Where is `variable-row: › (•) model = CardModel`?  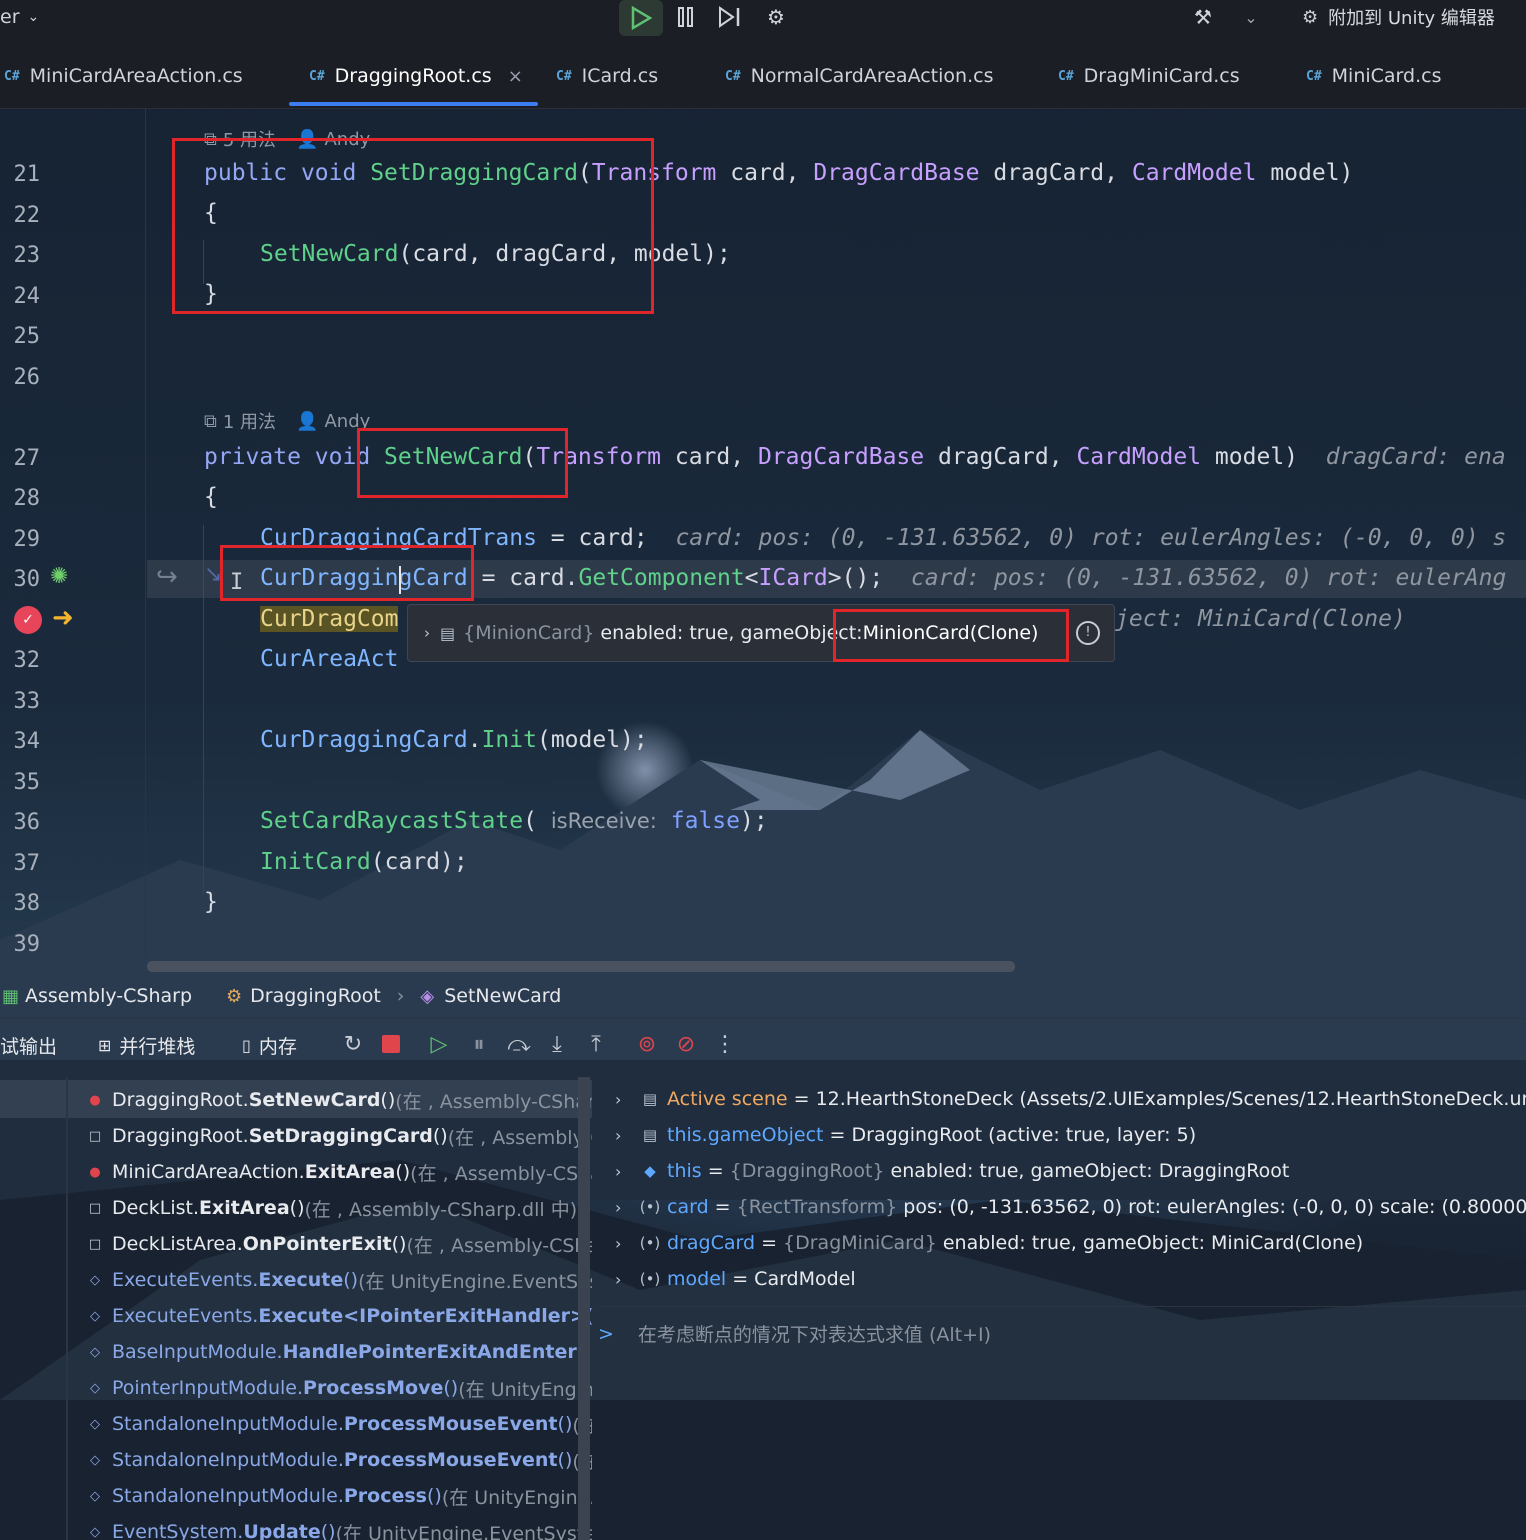
variable-row: › (•) model = CardModel is located at coordinates (735, 1279).